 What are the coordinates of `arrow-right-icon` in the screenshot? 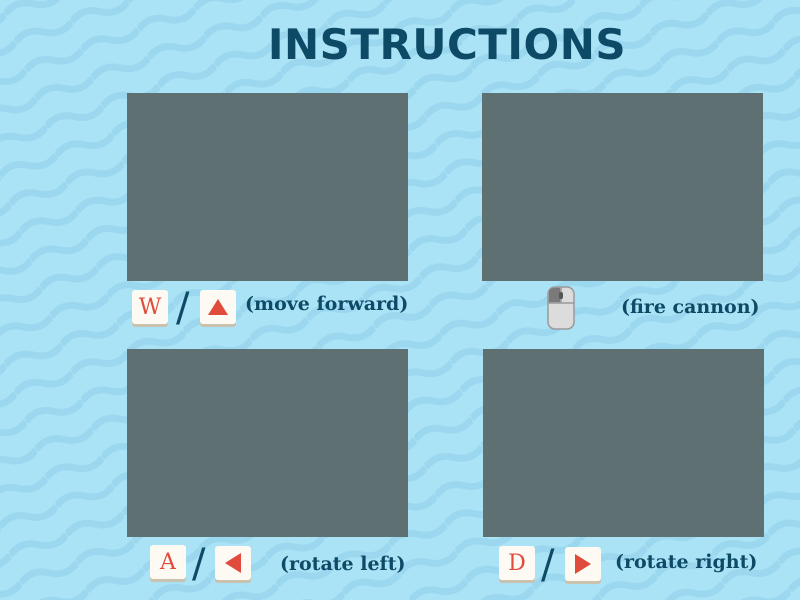 It's located at (583, 564).